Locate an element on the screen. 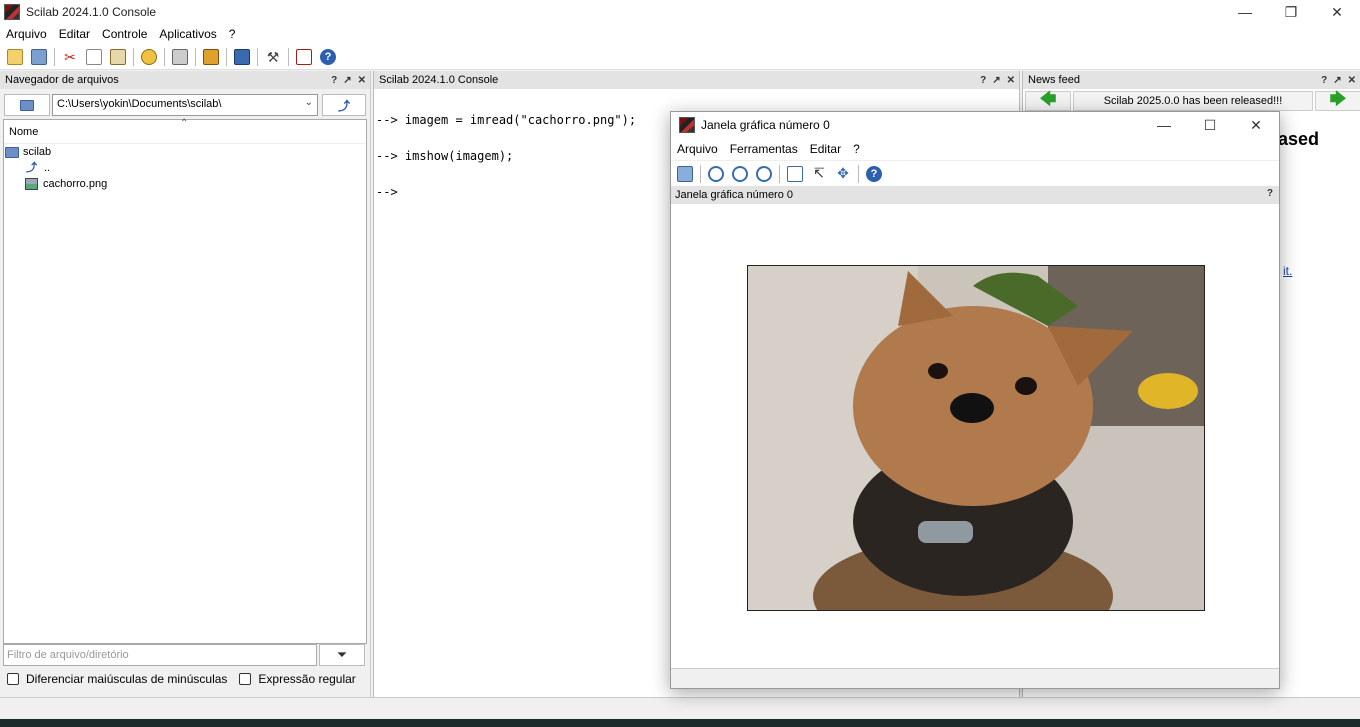 This screenshot has height=727, width=1360. zoom-in-button is located at coordinates (740, 174).